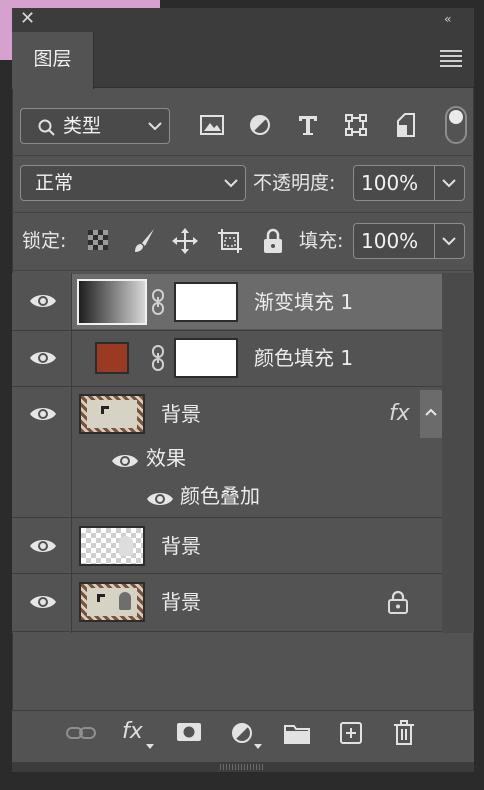  I want to click on layers-scrollbar-track, so click(458, 453).